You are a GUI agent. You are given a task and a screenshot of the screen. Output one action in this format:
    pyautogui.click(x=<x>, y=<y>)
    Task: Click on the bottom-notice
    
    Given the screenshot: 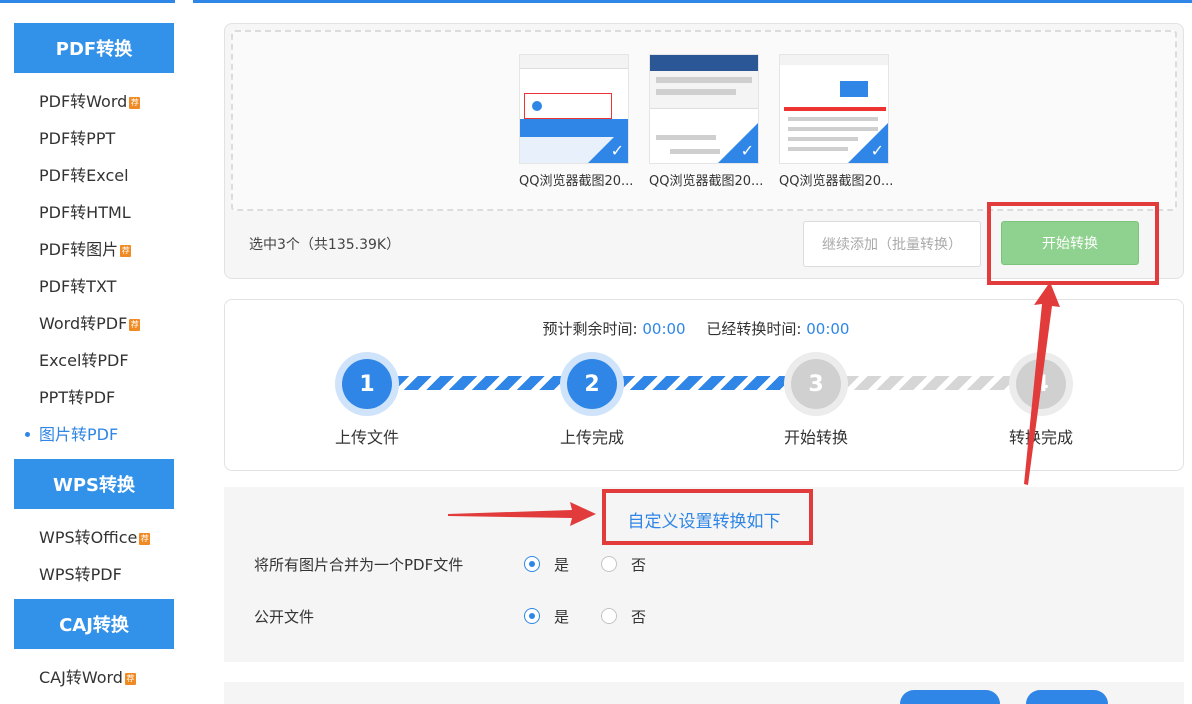 What is the action you would take?
    pyautogui.click(x=704, y=693)
    